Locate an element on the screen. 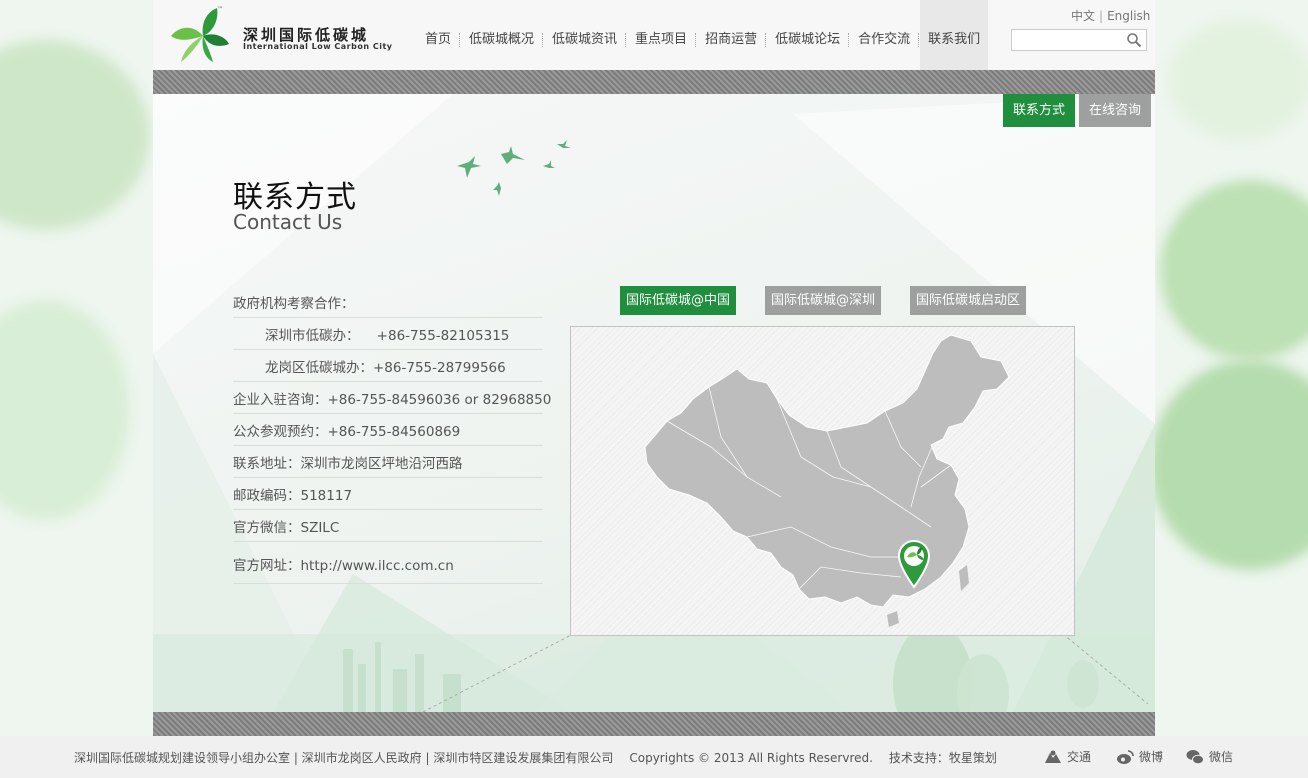  trademark: ™ is located at coordinates (220, 9).